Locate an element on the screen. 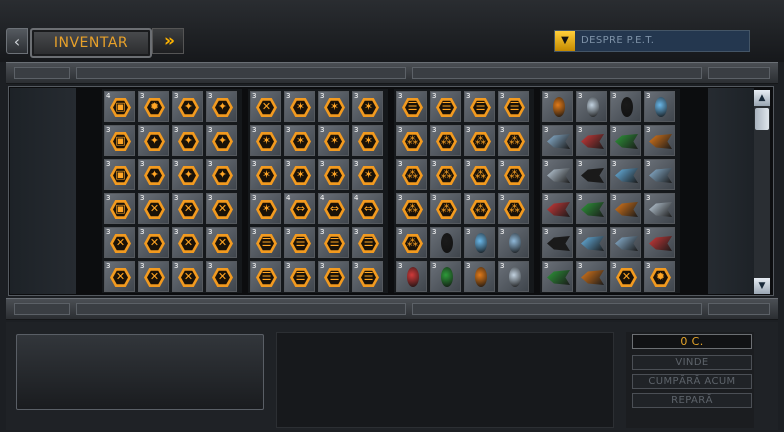 Image resolution: width=784 pixels, height=432 pixels. buy-now-button: CUMPĂRĂ ACUM is located at coordinates (692, 381).